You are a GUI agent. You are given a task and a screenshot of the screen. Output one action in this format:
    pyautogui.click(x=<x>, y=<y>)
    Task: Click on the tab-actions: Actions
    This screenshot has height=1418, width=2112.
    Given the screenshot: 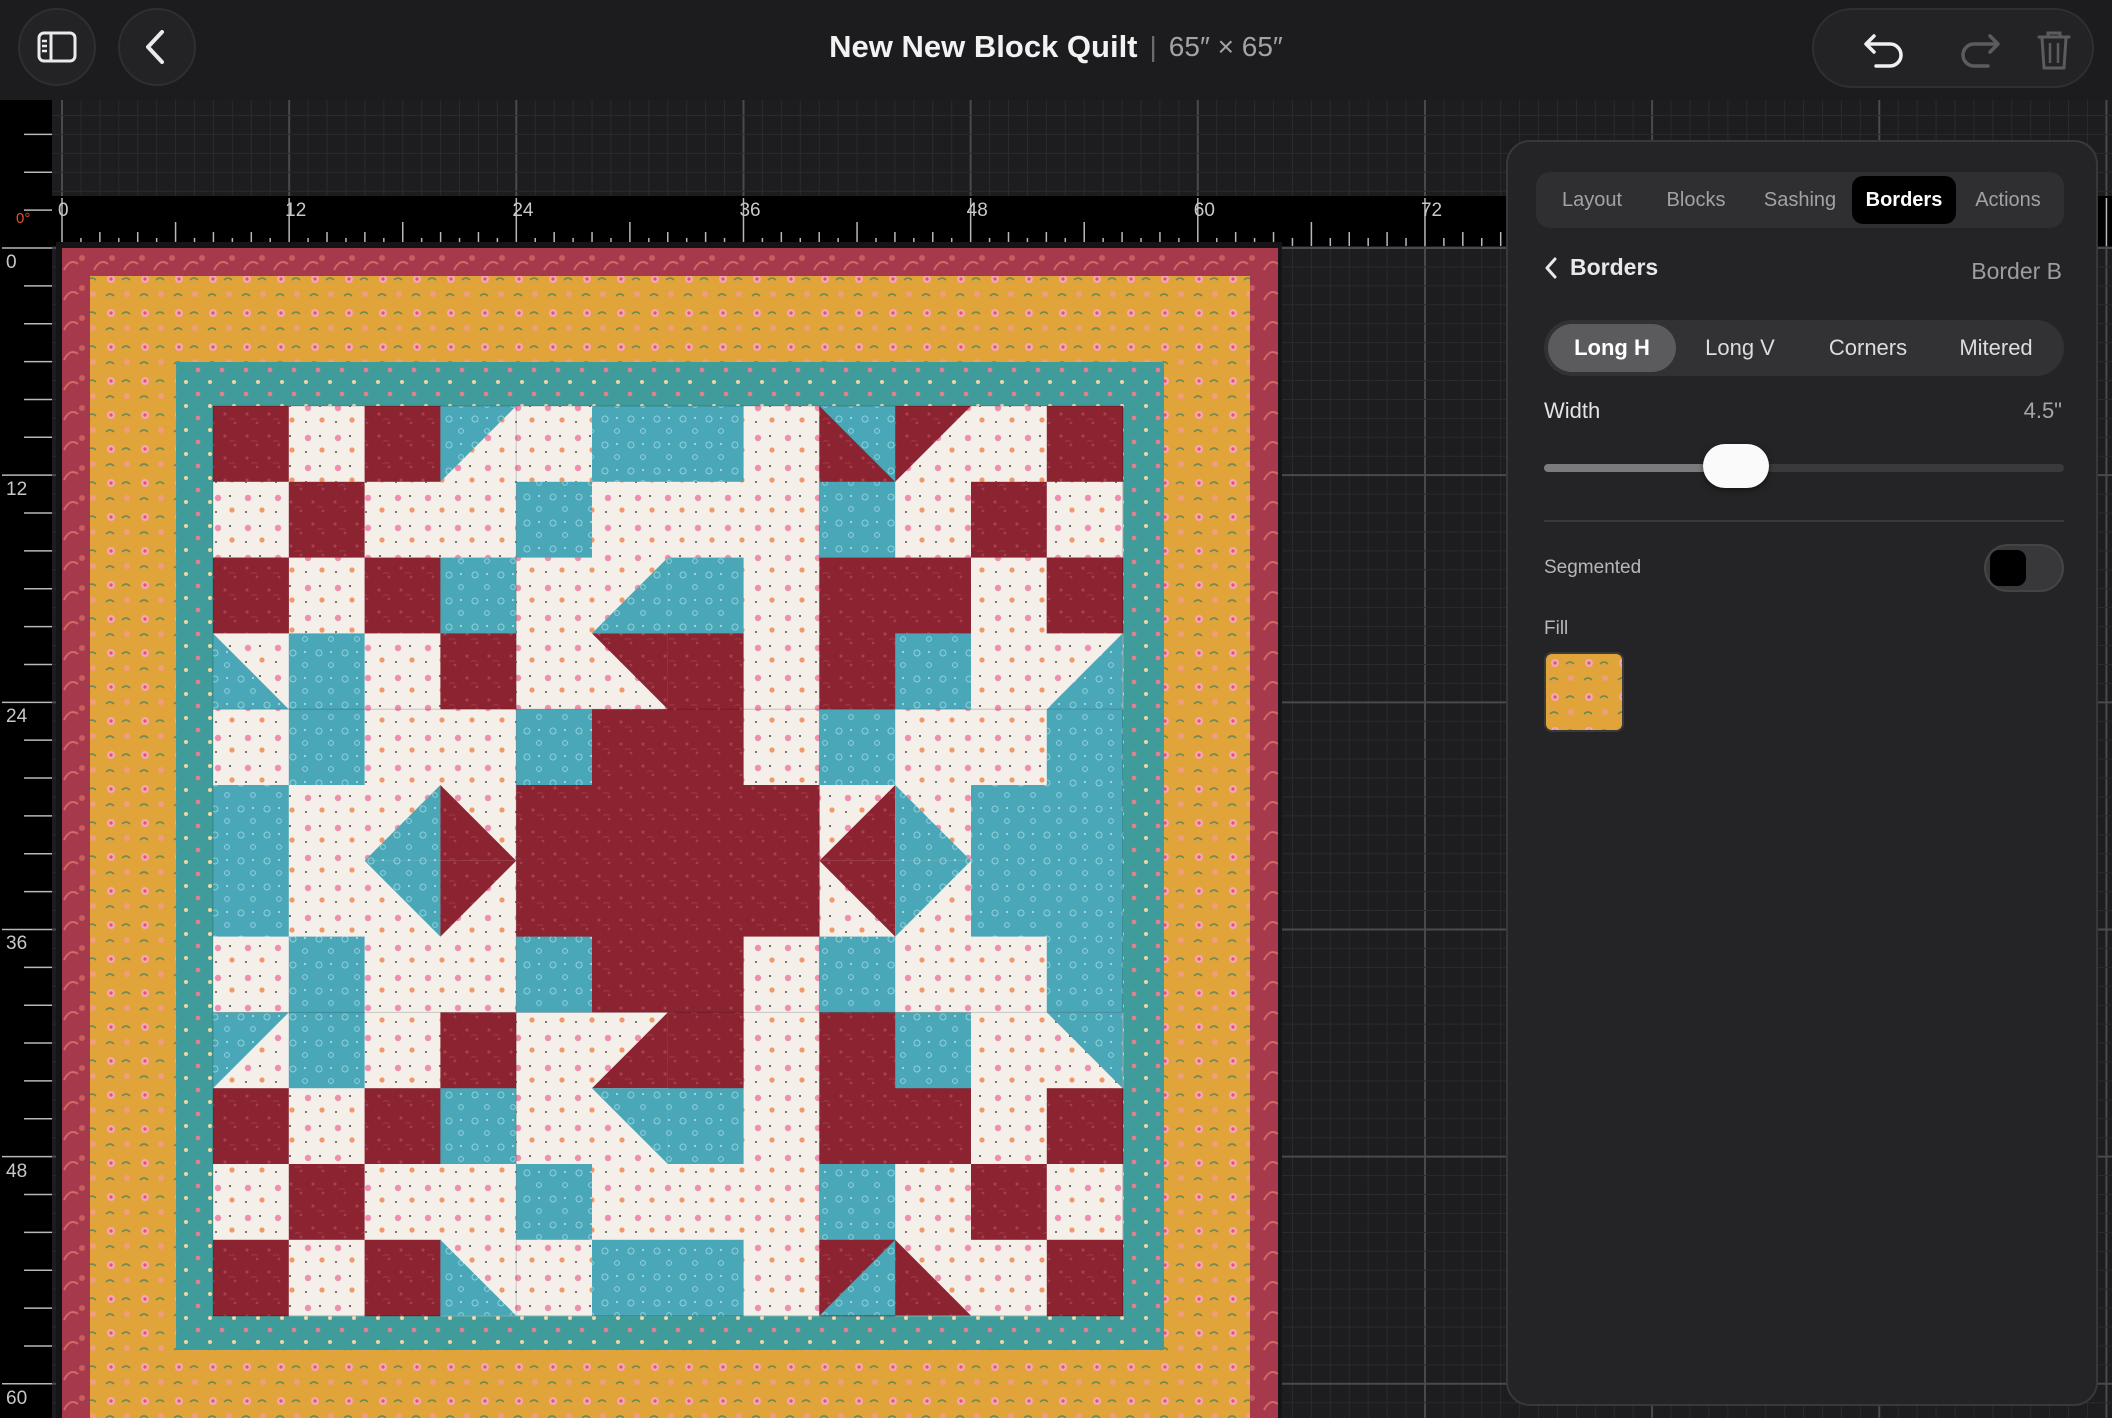 What is the action you would take?
    pyautogui.click(x=2008, y=200)
    